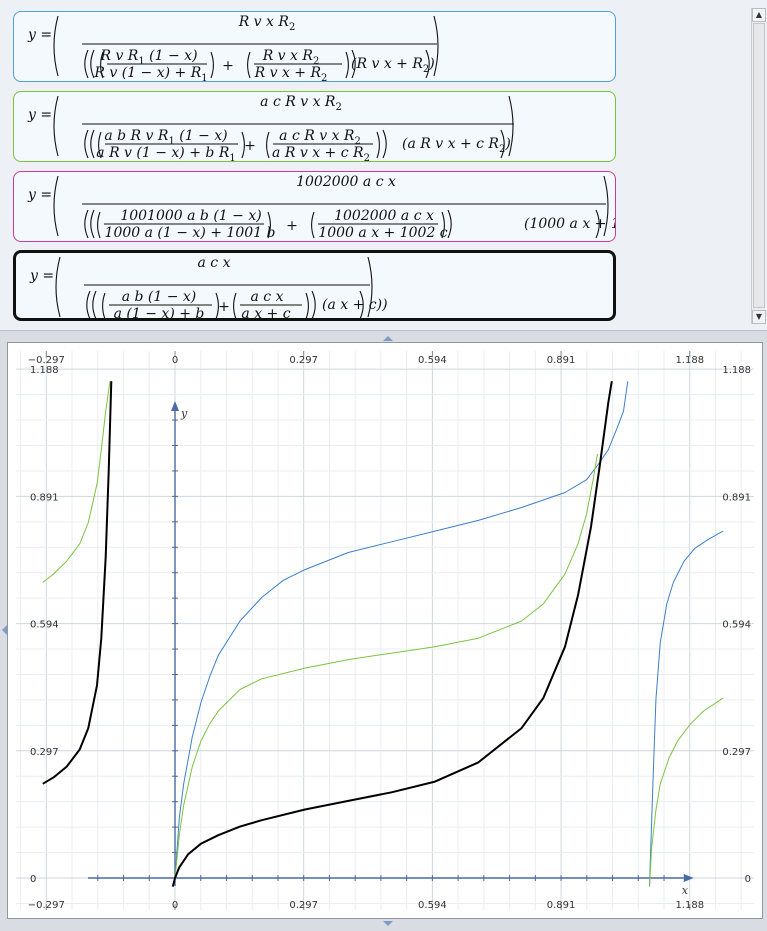 The width and height of the screenshot is (767, 931). Describe the element at coordinates (44, 625) in the screenshot. I see `y-tick-label-left: 0.594` at that location.